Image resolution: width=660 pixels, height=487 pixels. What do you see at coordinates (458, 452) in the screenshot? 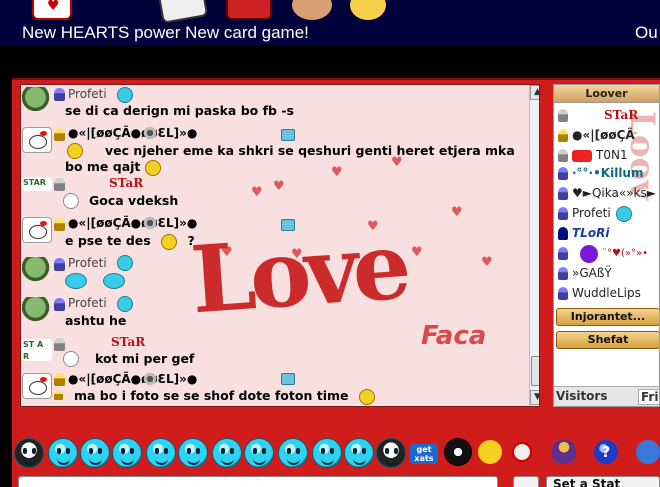
I see `eight-ball-icon` at bounding box center [458, 452].